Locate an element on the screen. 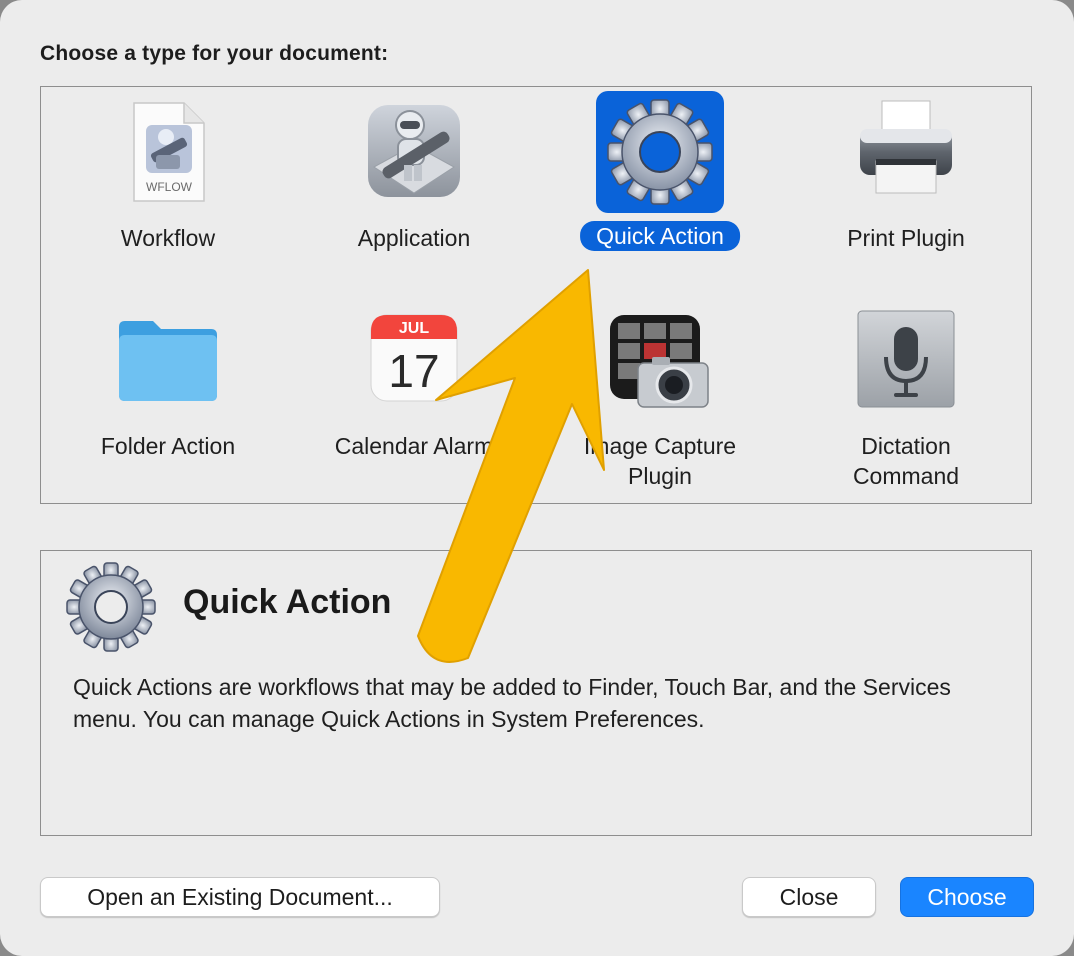 Image resolution: width=1074 pixels, height=956 pixels. type-label-line-2: Plugin is located at coordinates (660, 476).